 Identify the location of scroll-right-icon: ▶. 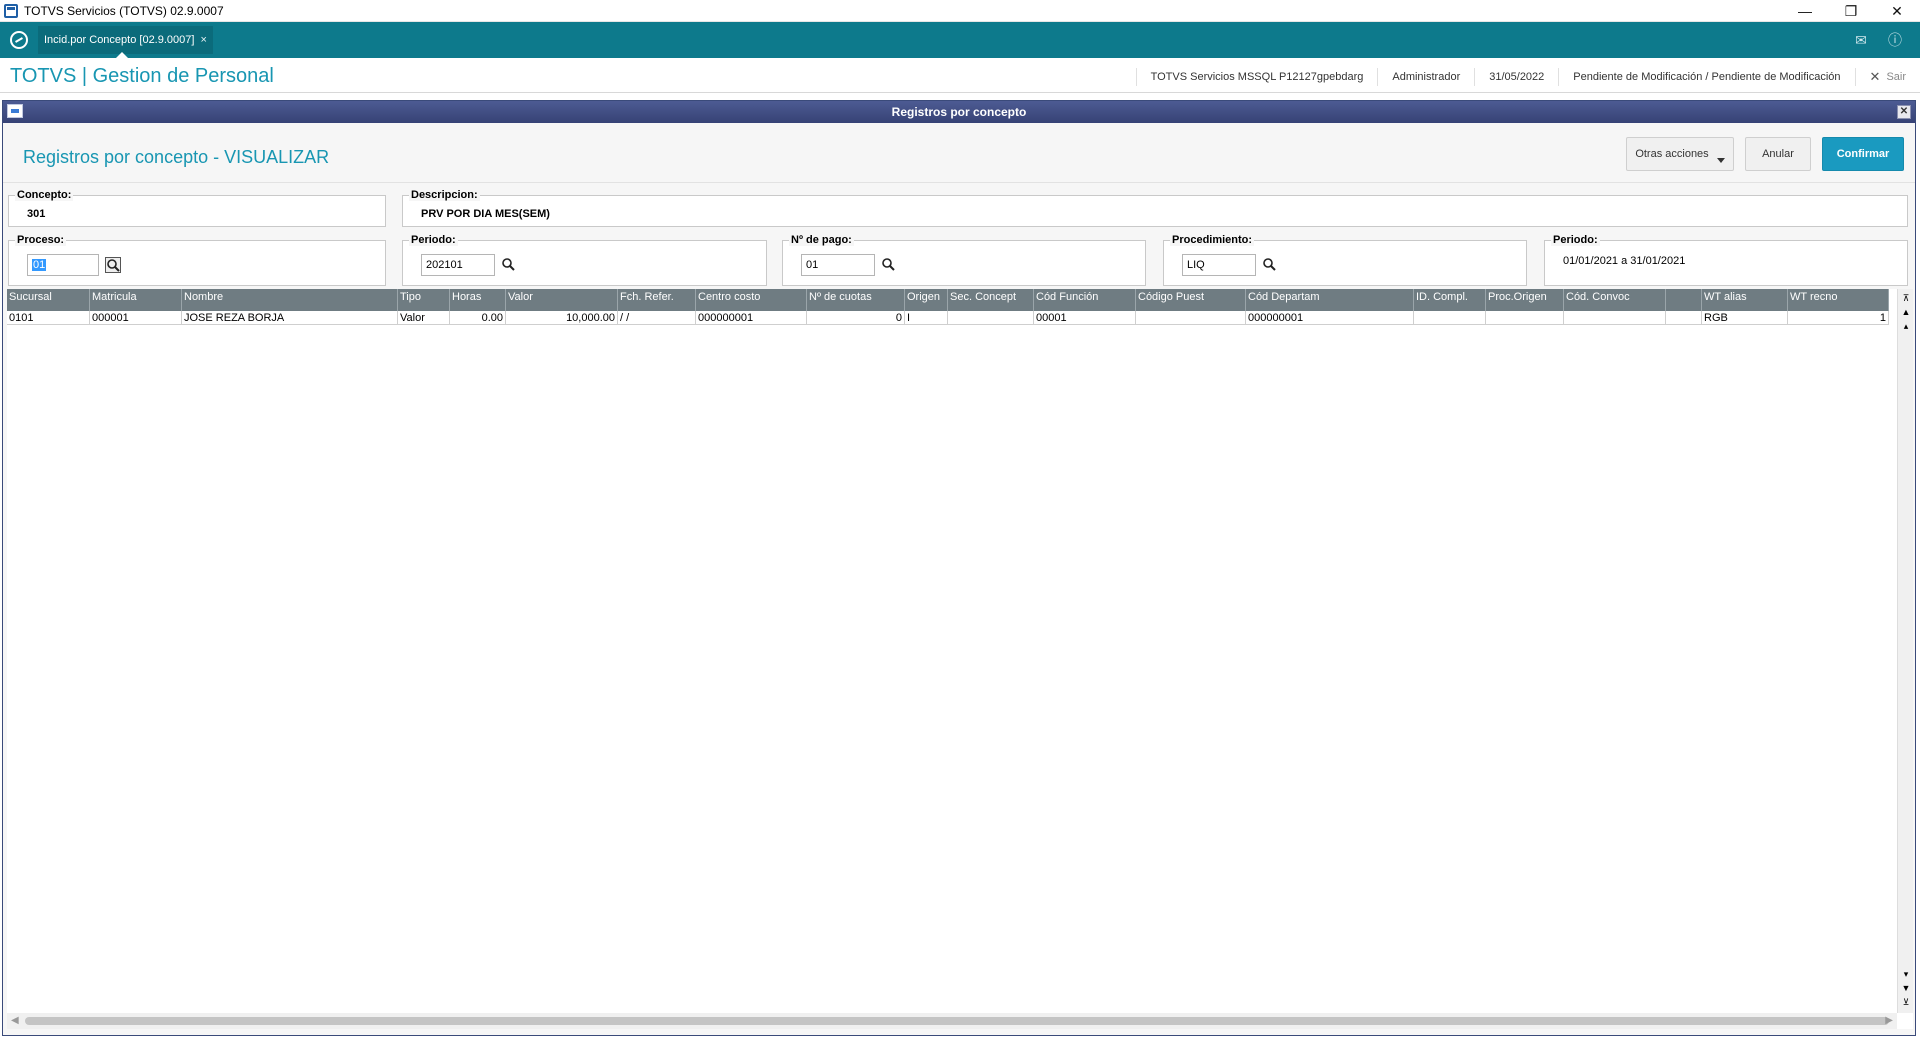
(1889, 1020).